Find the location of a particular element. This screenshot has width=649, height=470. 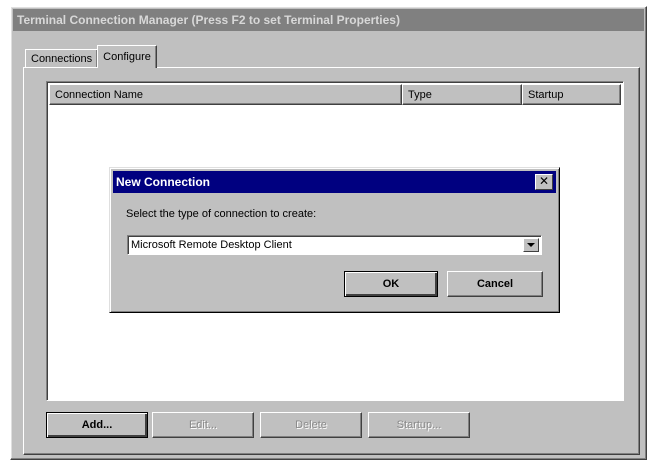

ok-button: OK is located at coordinates (391, 284).